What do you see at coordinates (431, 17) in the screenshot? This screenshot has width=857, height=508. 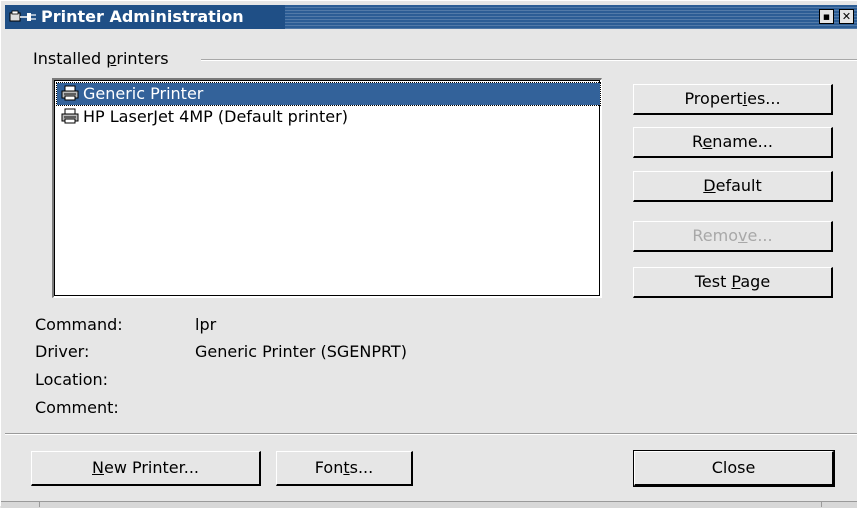 I see `title-bar: Printer Administration ▪ ✕` at bounding box center [431, 17].